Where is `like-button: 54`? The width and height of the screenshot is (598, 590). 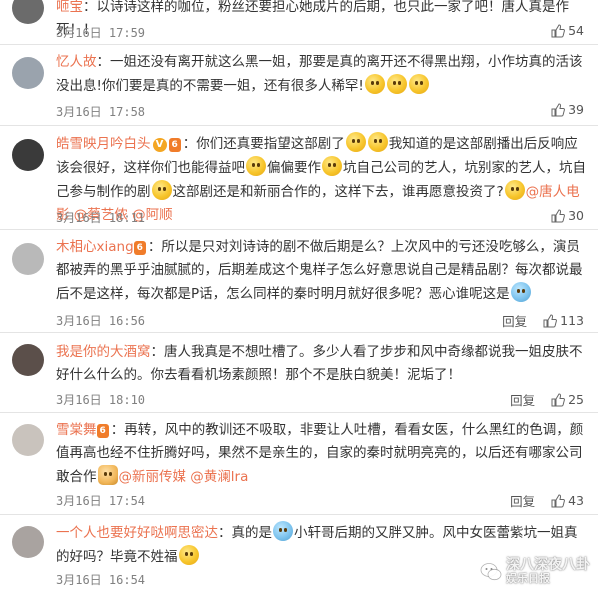
like-button: 54 is located at coordinates (567, 30).